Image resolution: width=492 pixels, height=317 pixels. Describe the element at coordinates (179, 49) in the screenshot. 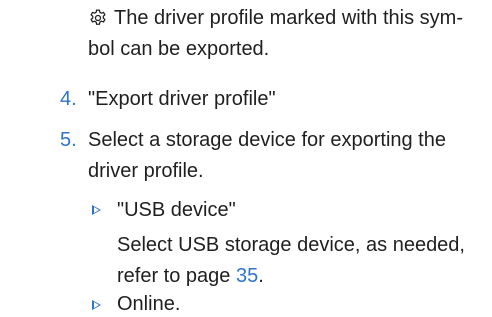

I see `note-text-line2: bol can be exported.` at that location.